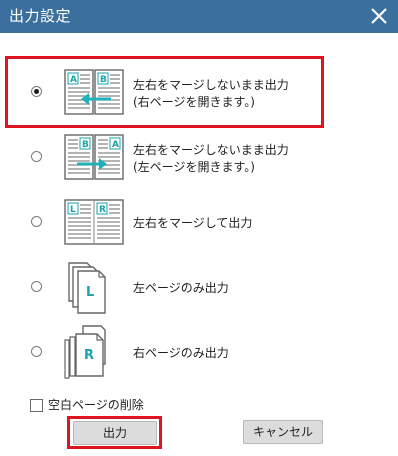  Describe the element at coordinates (36, 405) in the screenshot. I see `delete-blank-pages-checkbox` at that location.